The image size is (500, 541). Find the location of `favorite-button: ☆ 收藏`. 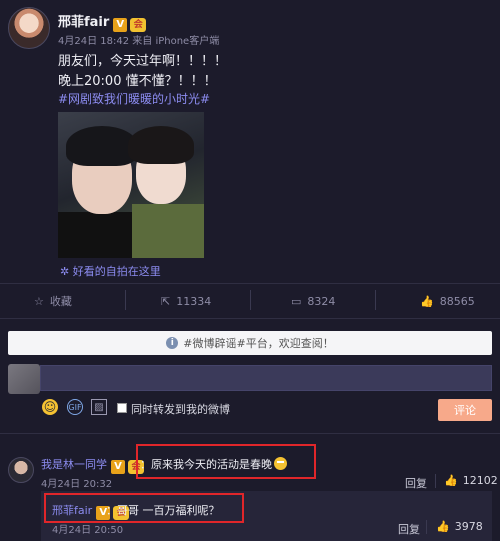

favorite-button: ☆ 收藏 is located at coordinates (53, 301).